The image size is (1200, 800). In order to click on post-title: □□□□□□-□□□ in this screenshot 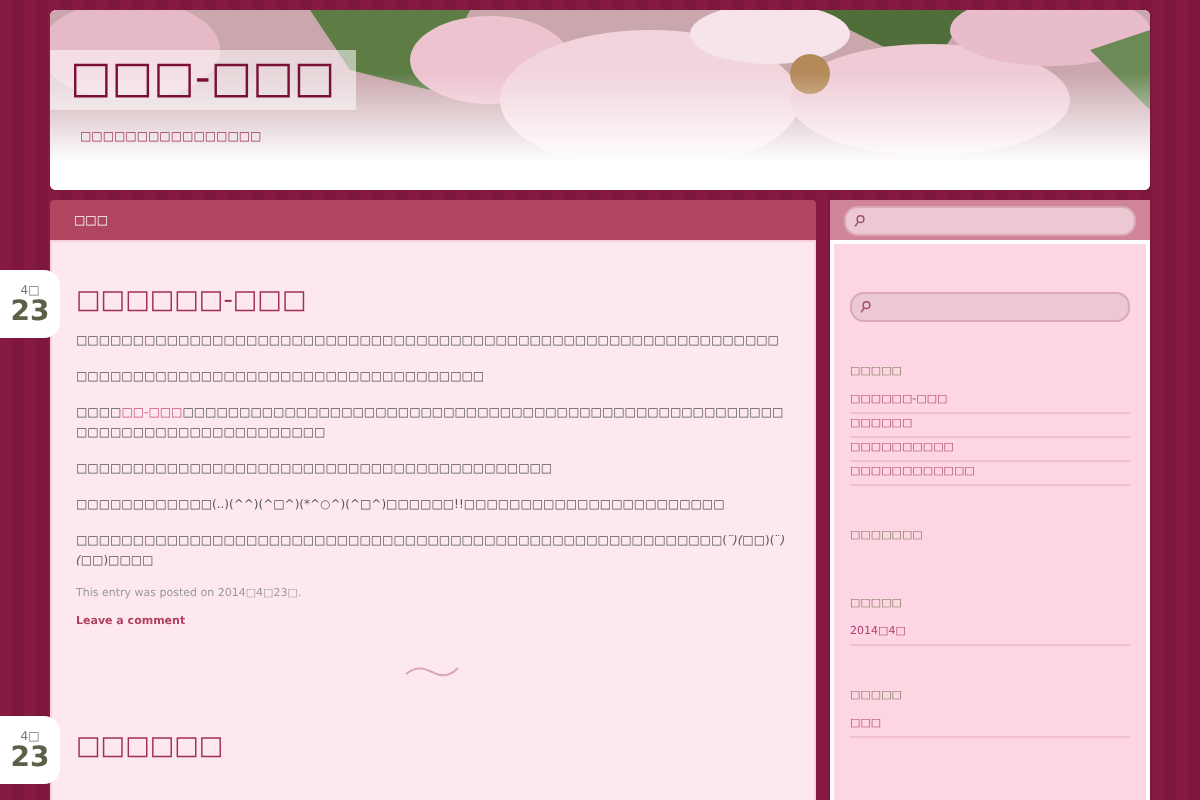, I will do `click(431, 301)`.